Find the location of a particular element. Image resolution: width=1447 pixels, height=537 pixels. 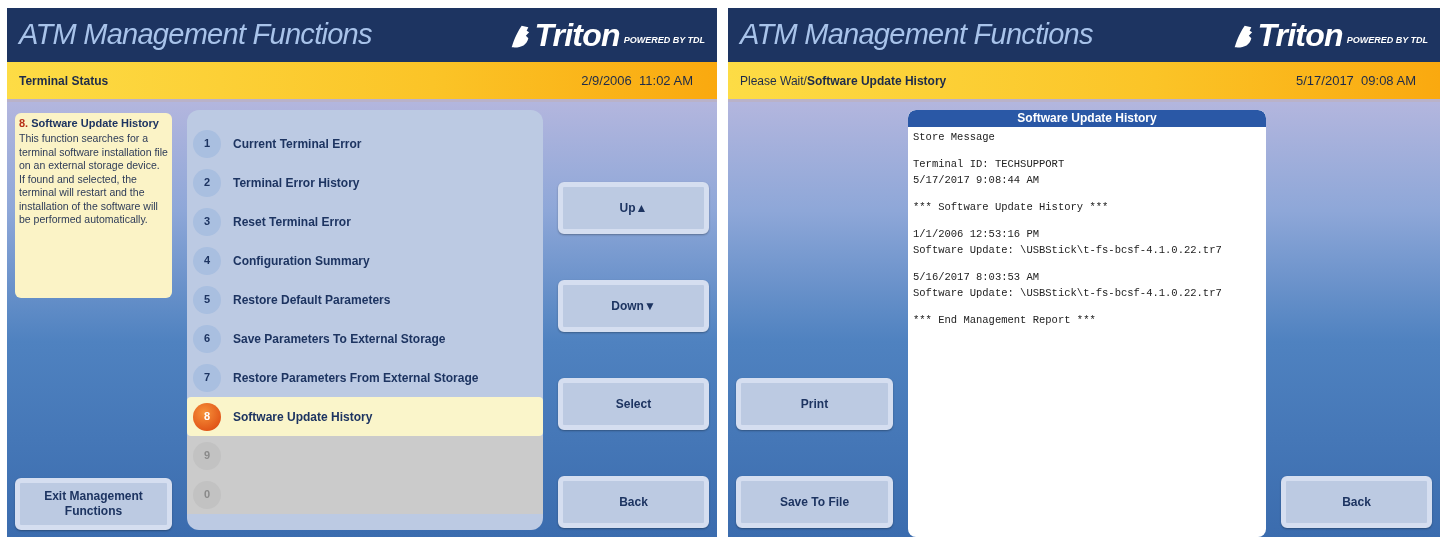

info-description: This function searches for a terminal software installation file on an external storage device. If found and selected, the terminal will restart and the installation of the software will be performed automatically. is located at coordinates (93, 179).